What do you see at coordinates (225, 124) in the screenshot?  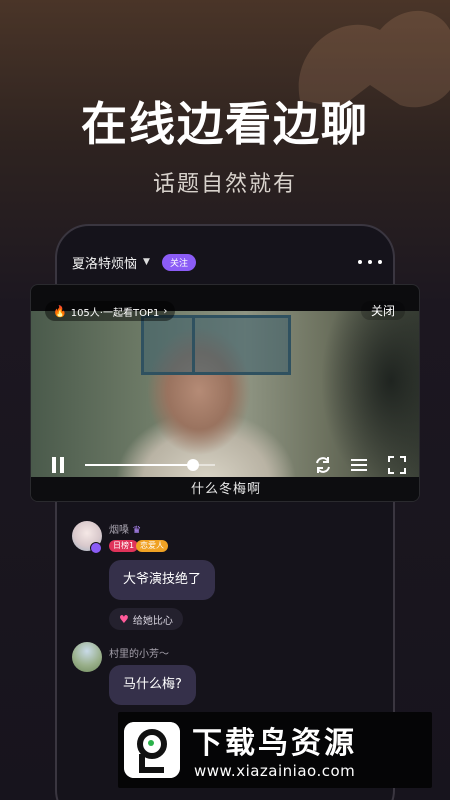 I see `promo-headline: 在线边看边聊` at bounding box center [225, 124].